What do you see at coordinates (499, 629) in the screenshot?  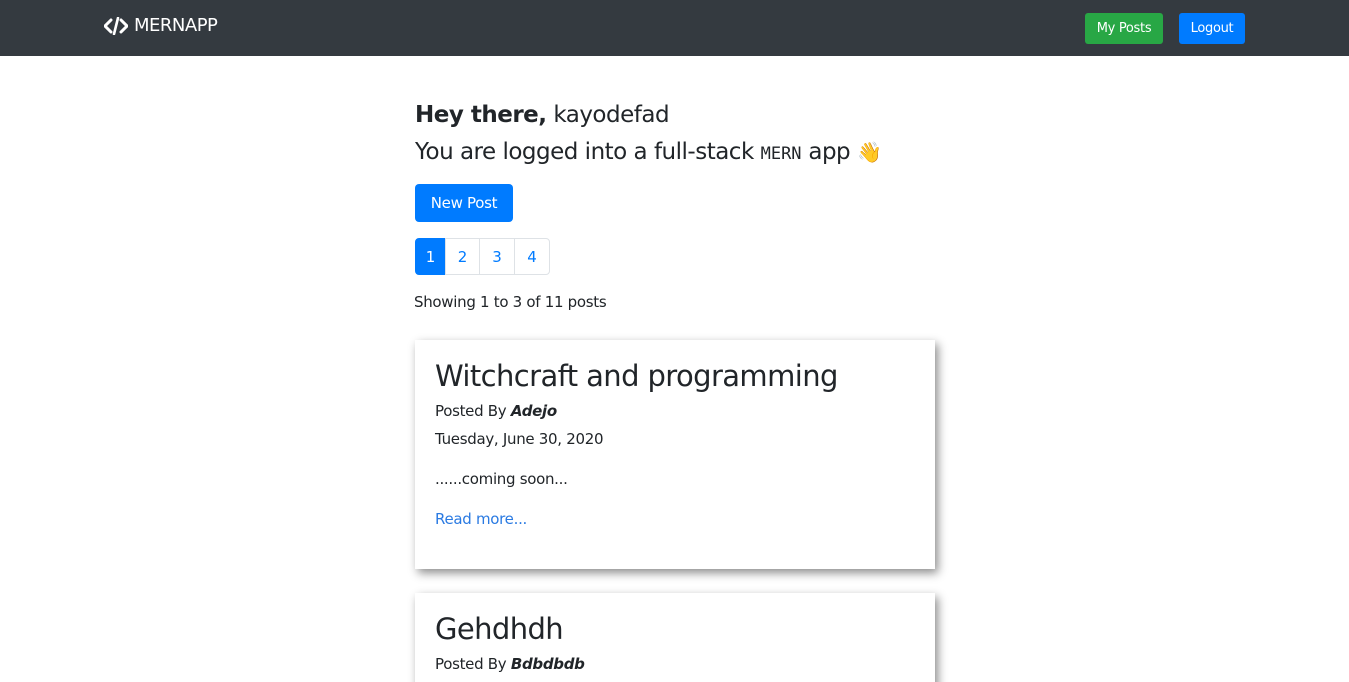 I see `post-title: Gehdhdh` at bounding box center [499, 629].